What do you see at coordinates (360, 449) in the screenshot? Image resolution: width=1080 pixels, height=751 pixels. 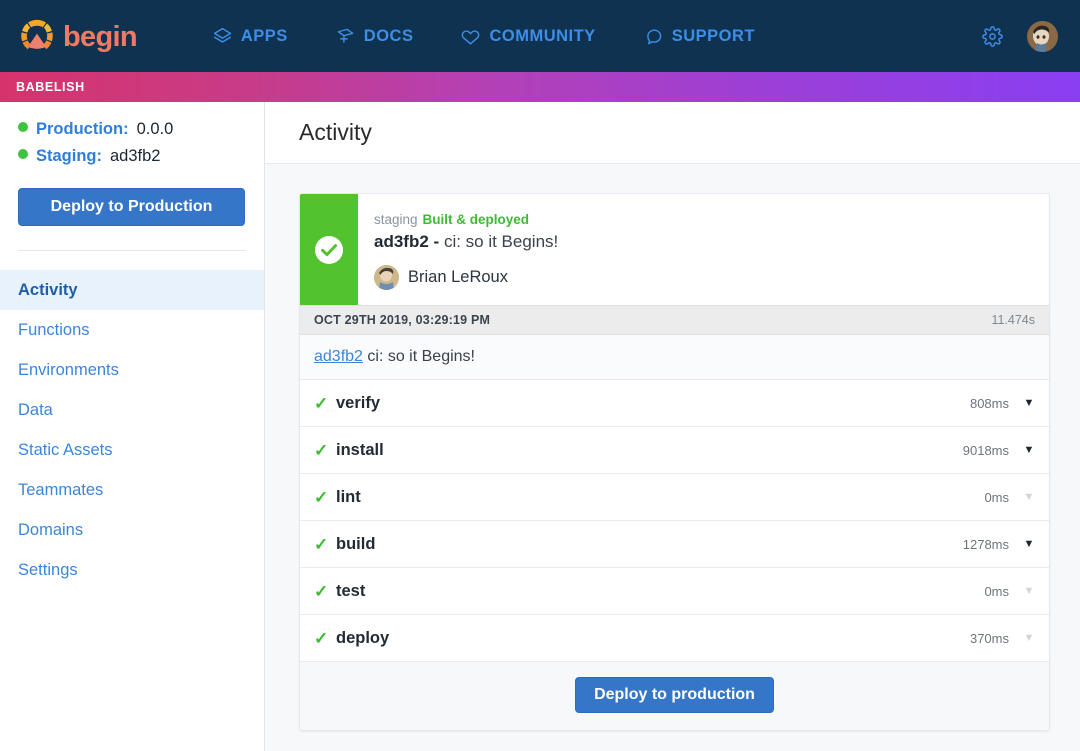 I see `build-step-name: install` at bounding box center [360, 449].